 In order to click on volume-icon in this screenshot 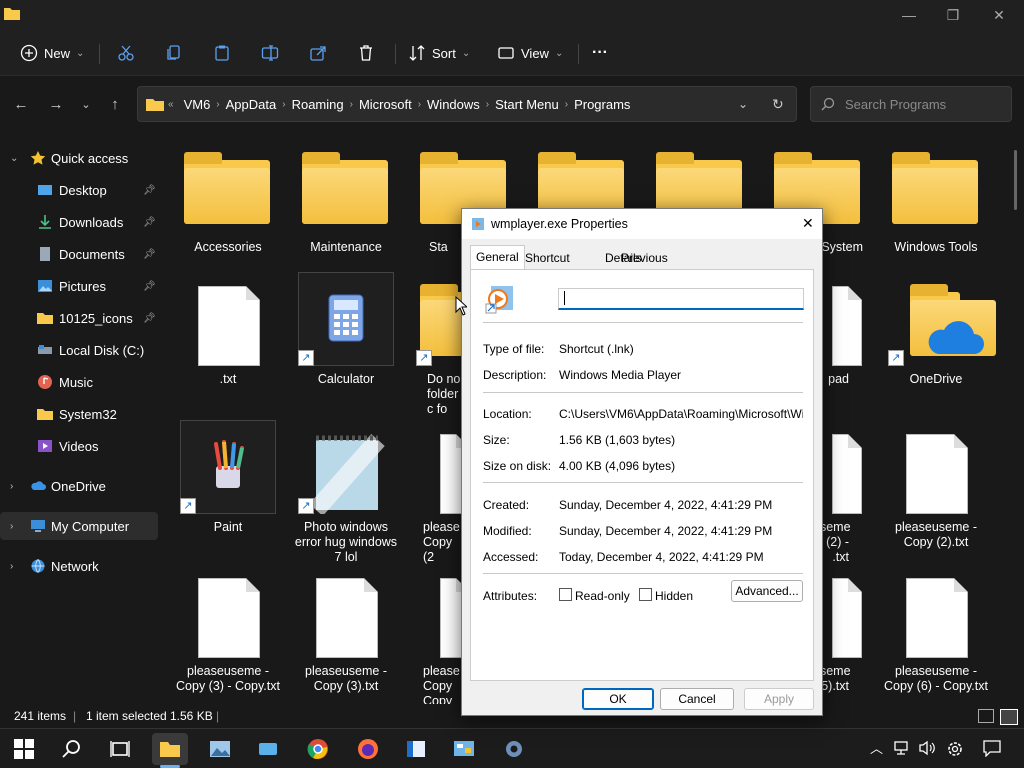, I will do `click(927, 748)`.